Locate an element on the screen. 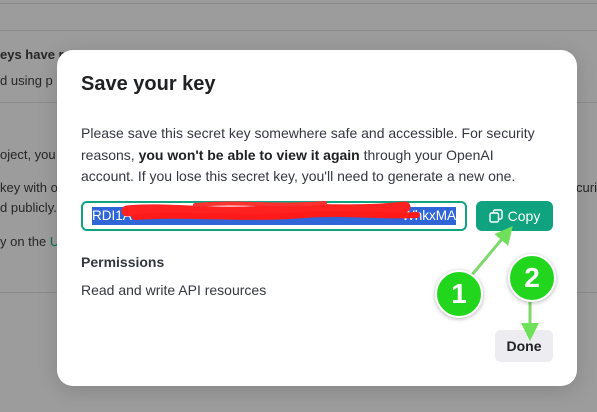 This screenshot has height=412, width=597. secret-key-end: WhkxMA is located at coordinates (429, 215).